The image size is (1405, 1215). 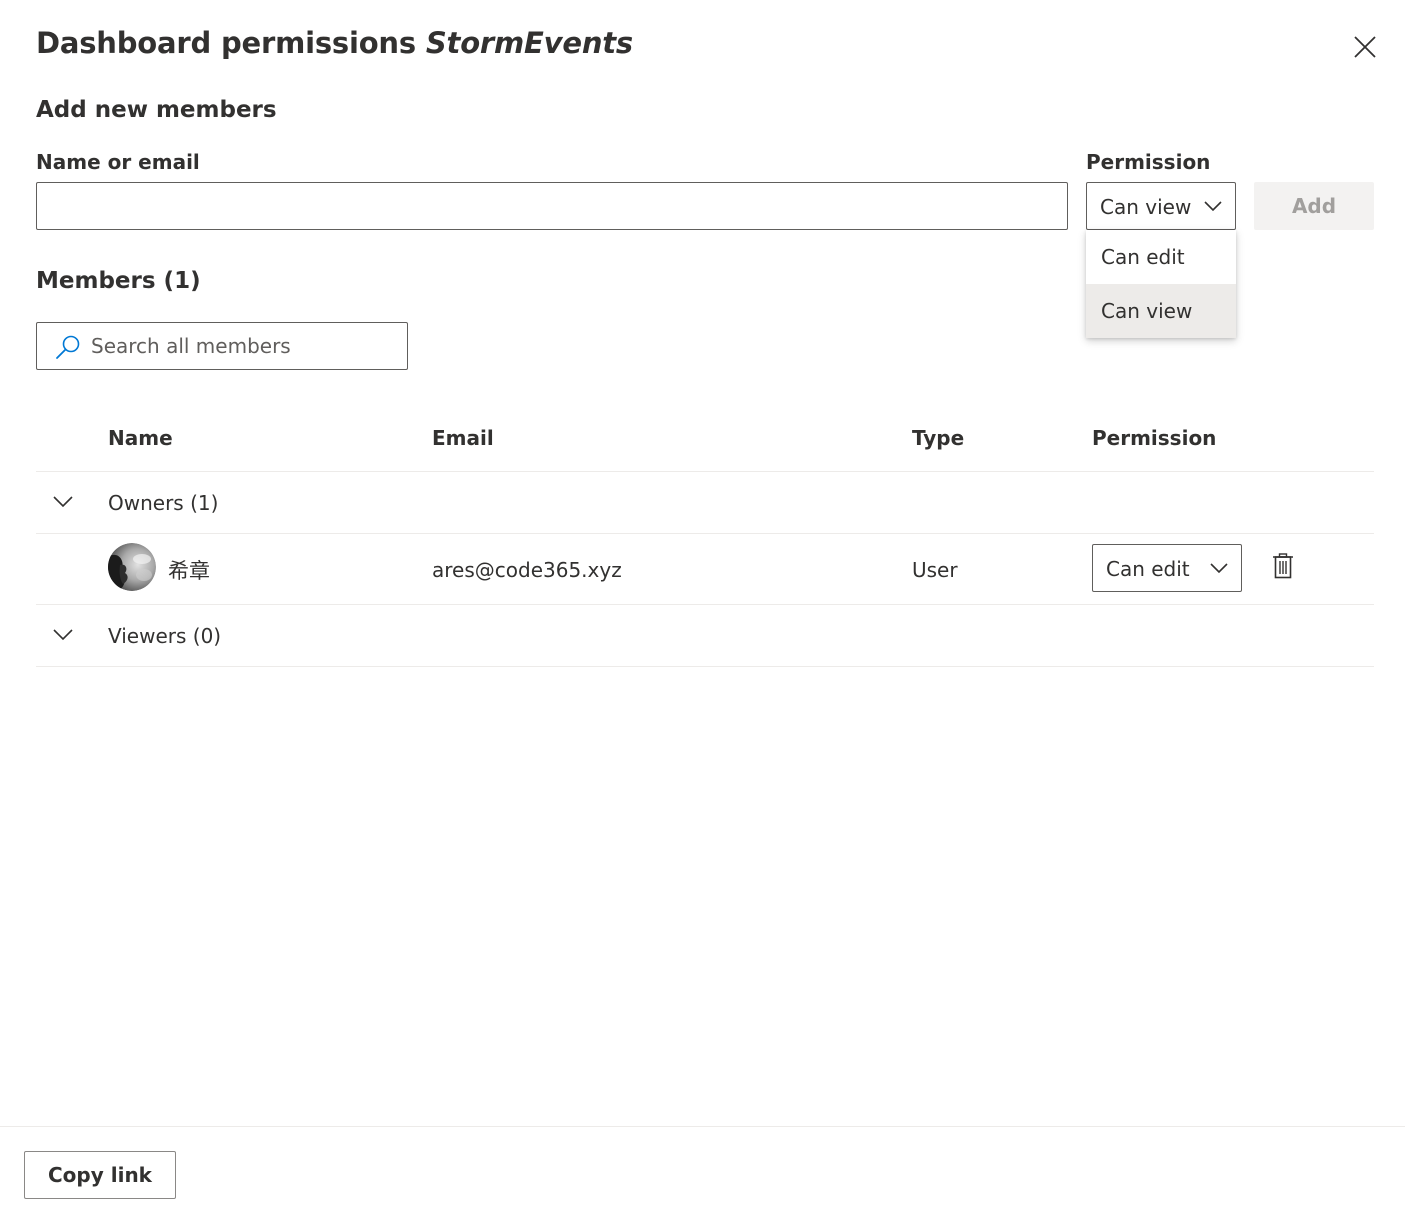 I want to click on permission-label: Permission, so click(x=1148, y=162).